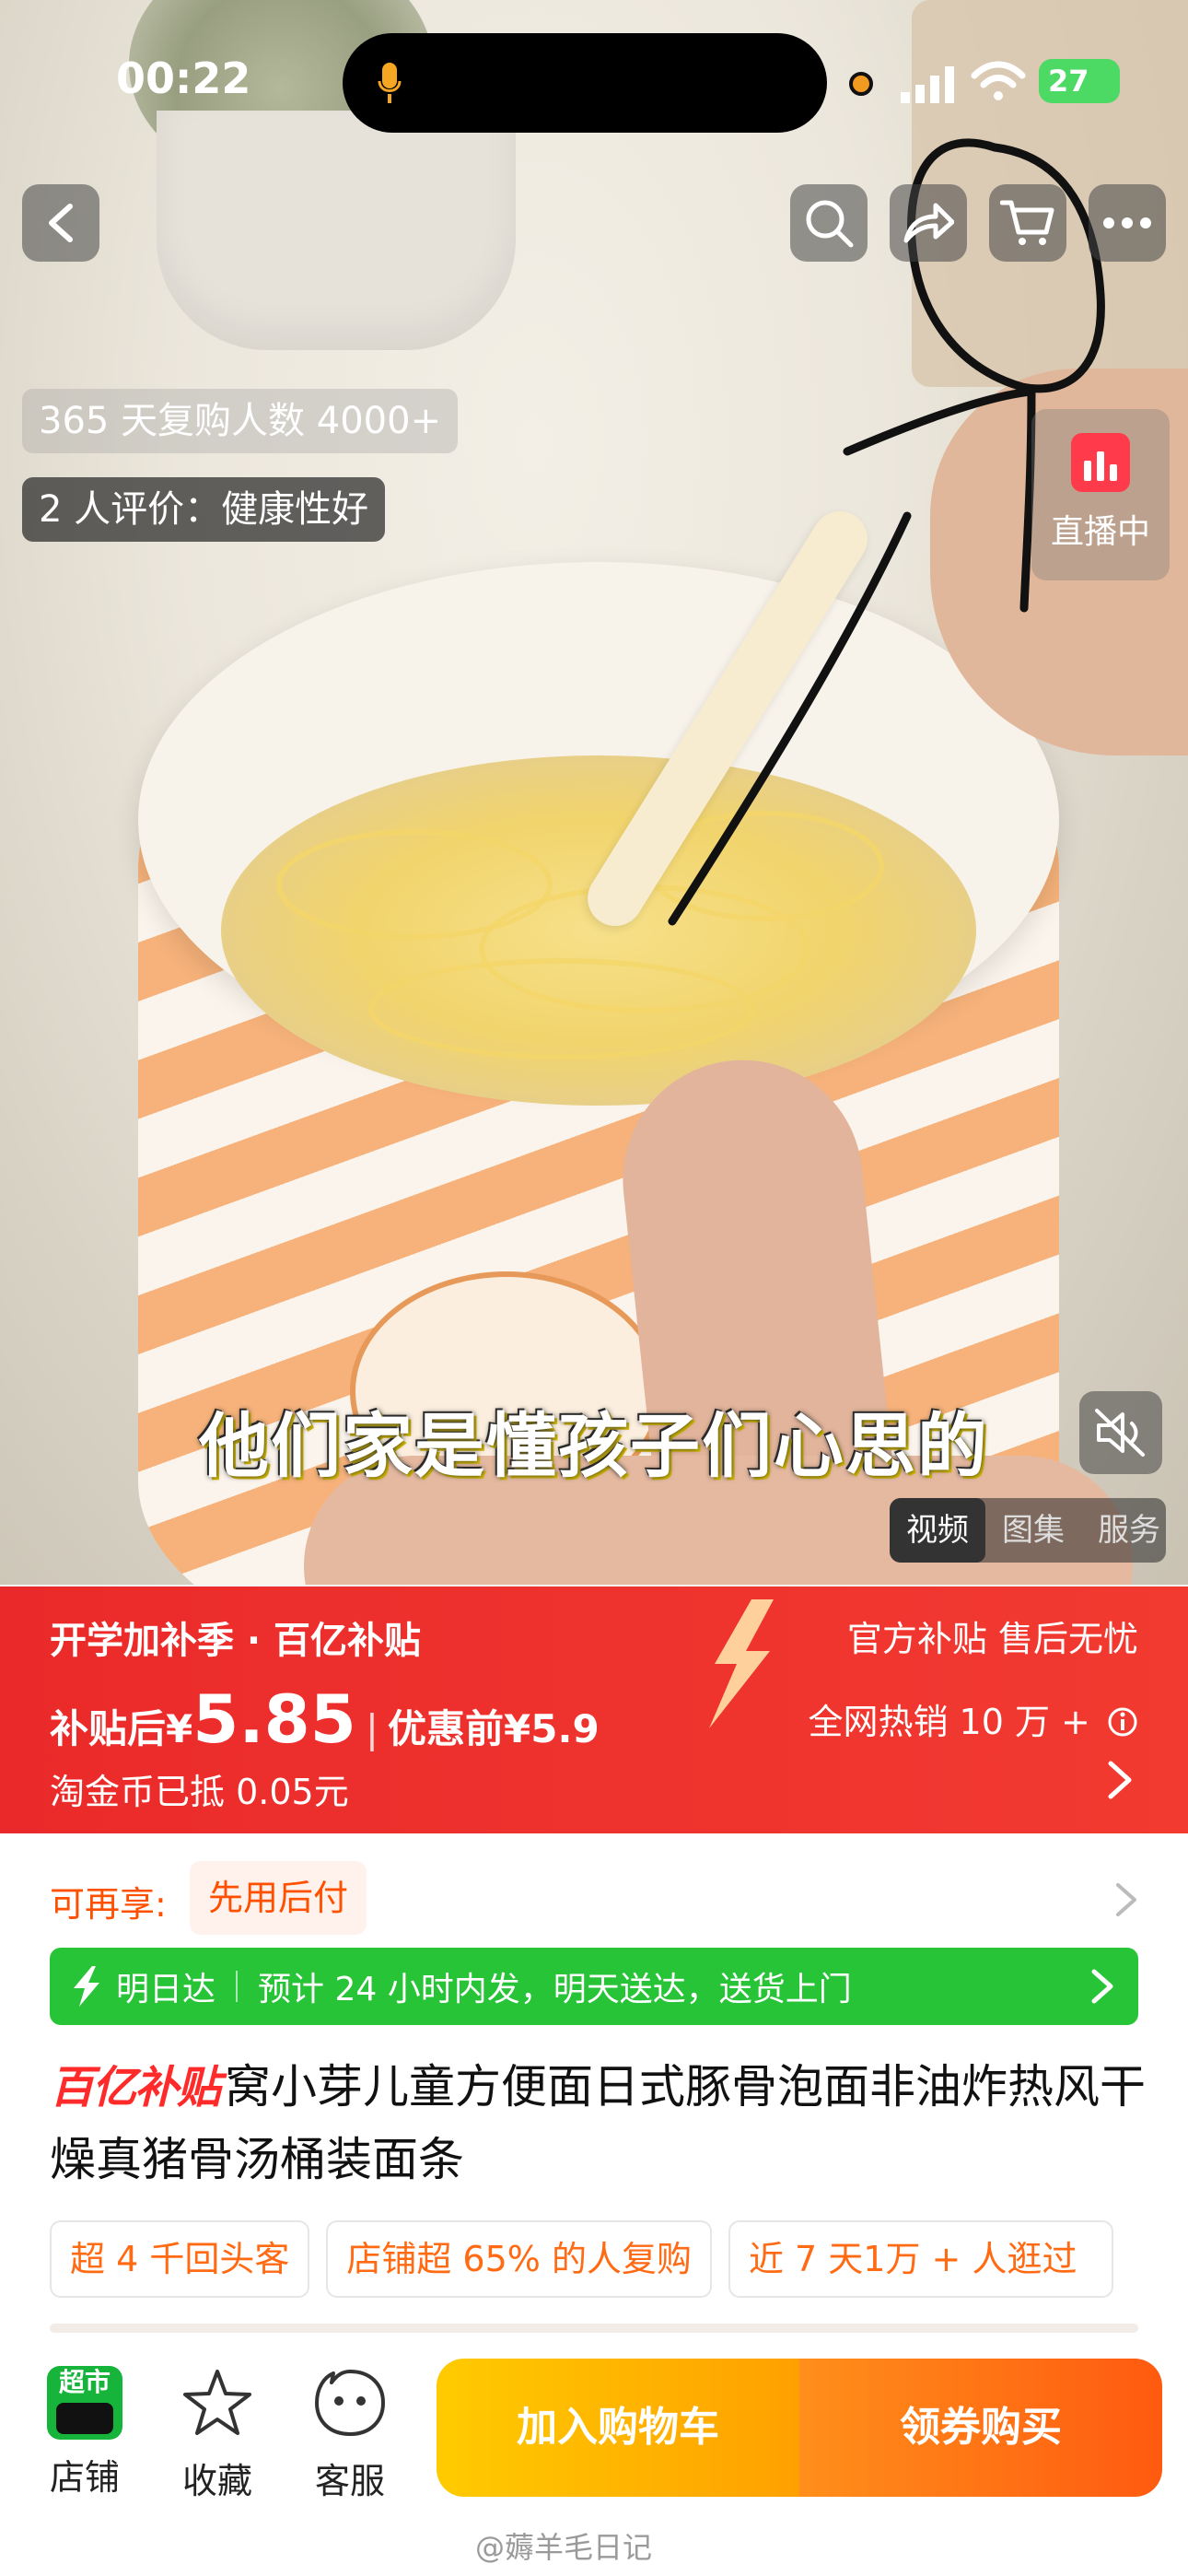 Image resolution: width=1188 pixels, height=2576 pixels. Describe the element at coordinates (618, 2428) in the screenshot. I see `add-to-cart-button: 加入购物车` at that location.